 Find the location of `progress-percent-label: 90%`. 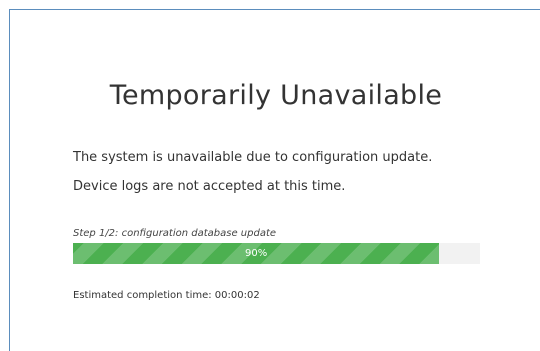

progress-percent-label: 90% is located at coordinates (256, 253).